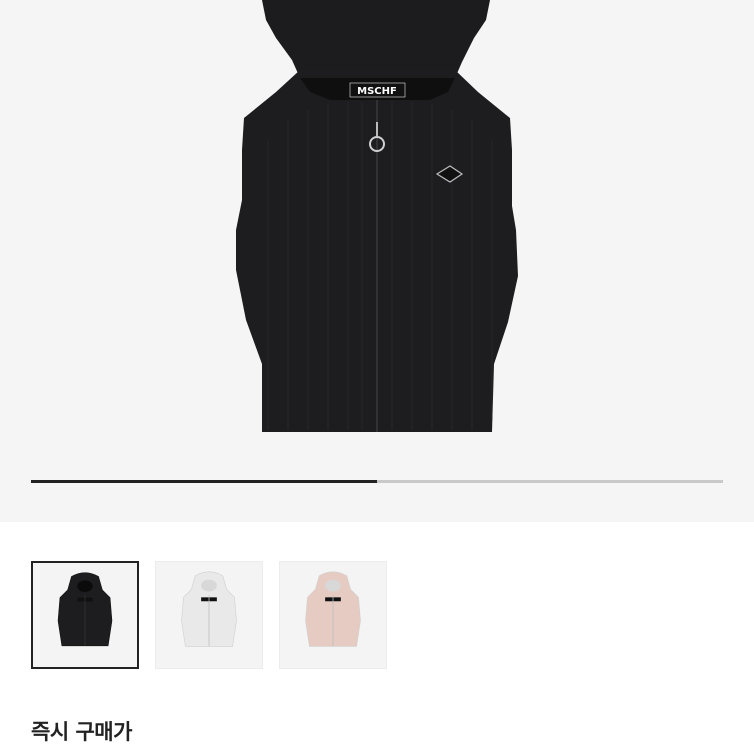 The width and height of the screenshot is (754, 754). I want to click on thumbnail-strip, so click(209, 615).